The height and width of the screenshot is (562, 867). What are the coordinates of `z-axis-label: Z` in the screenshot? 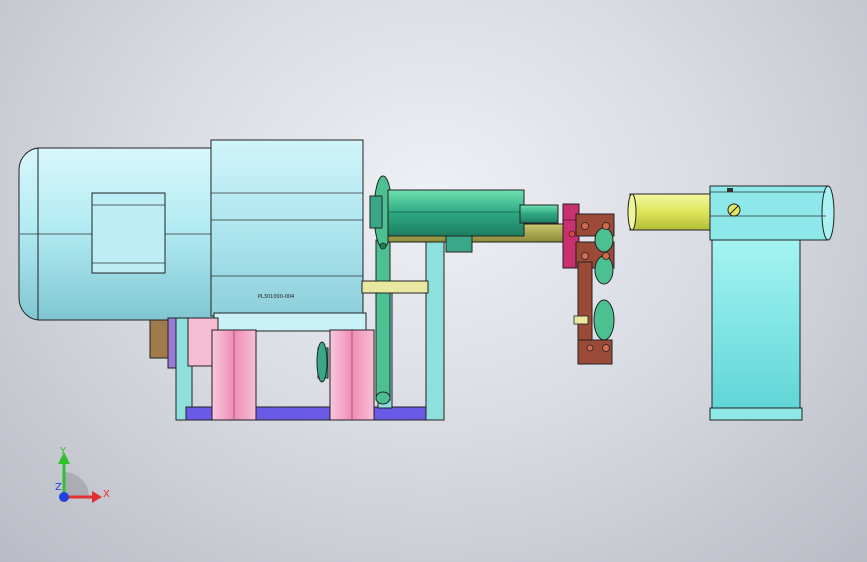 It's located at (58, 487).